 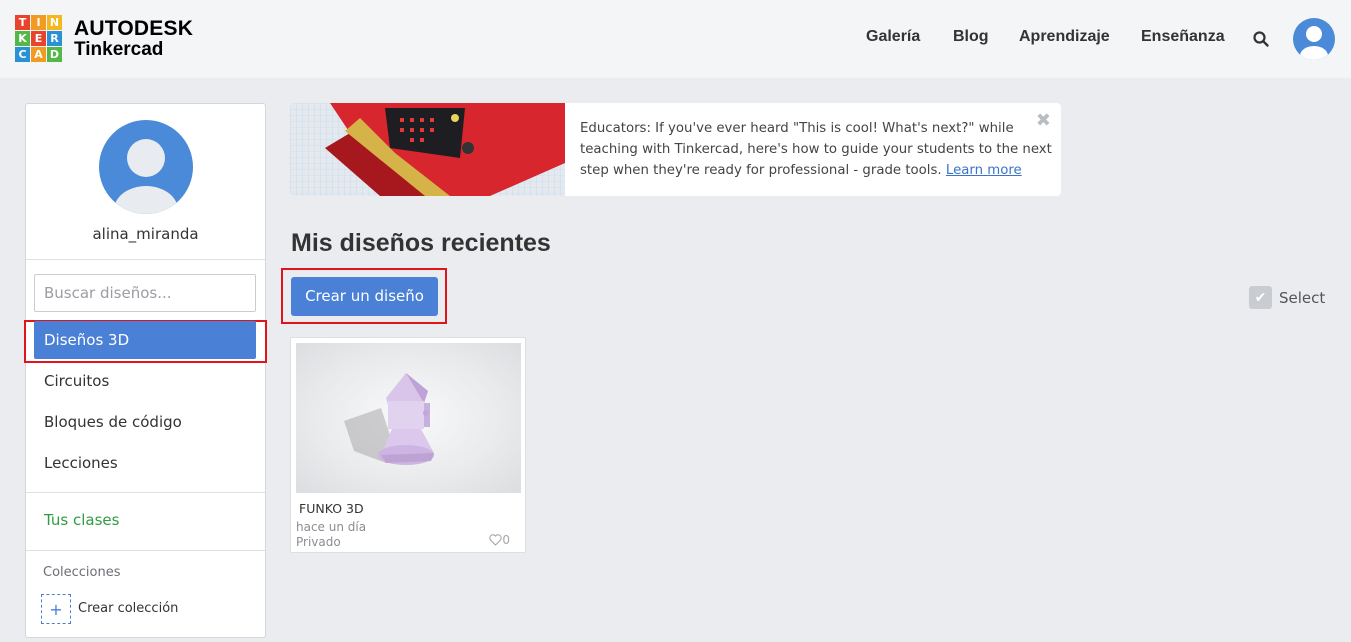 What do you see at coordinates (81, 520) in the screenshot?
I see `your-classes-link: Tus clases` at bounding box center [81, 520].